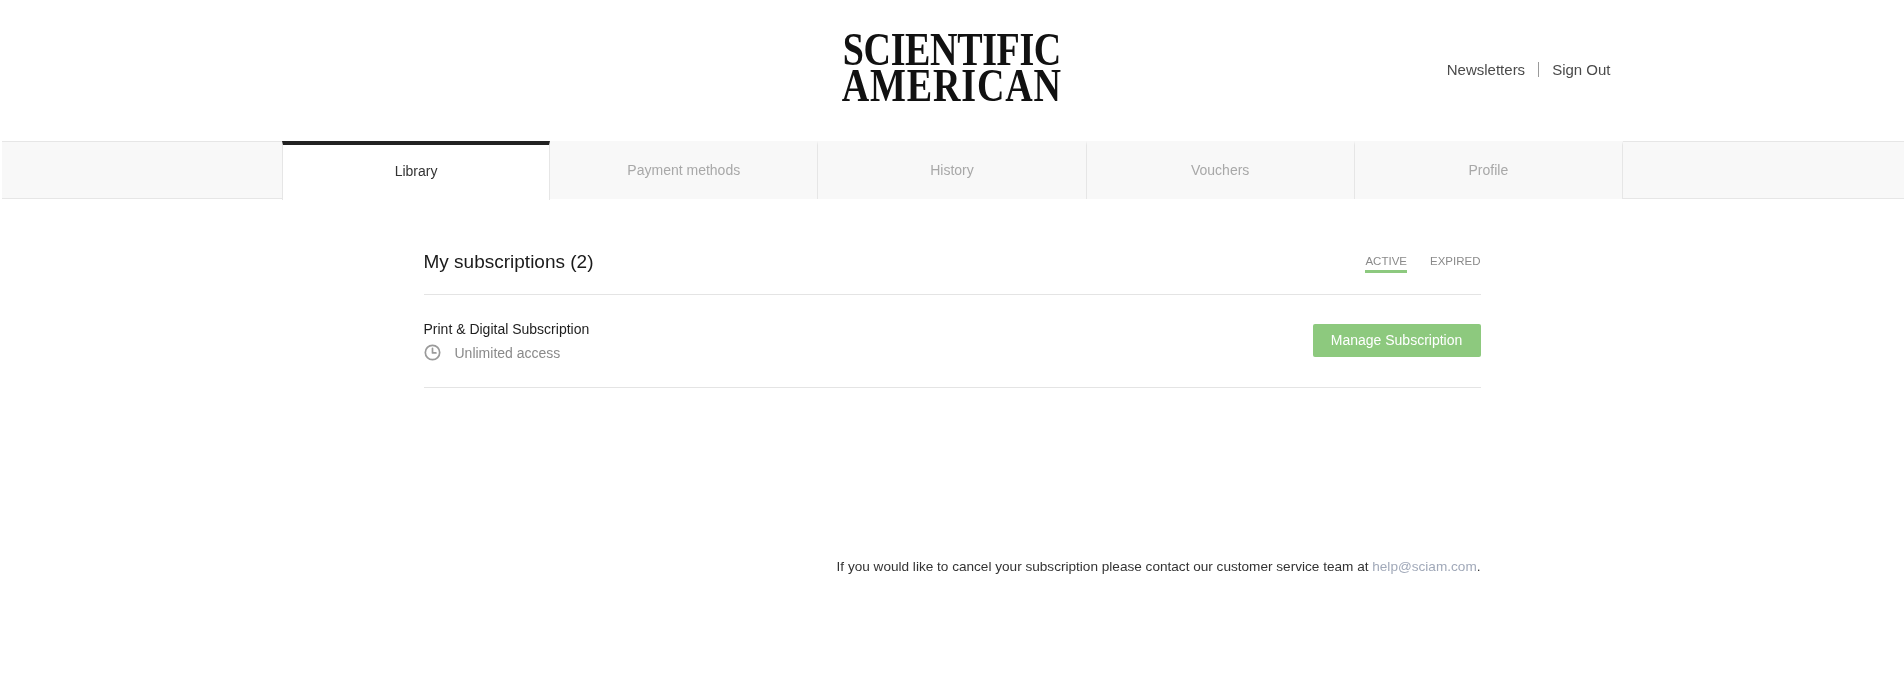  What do you see at coordinates (952, 170) in the screenshot?
I see `tab: History` at bounding box center [952, 170].